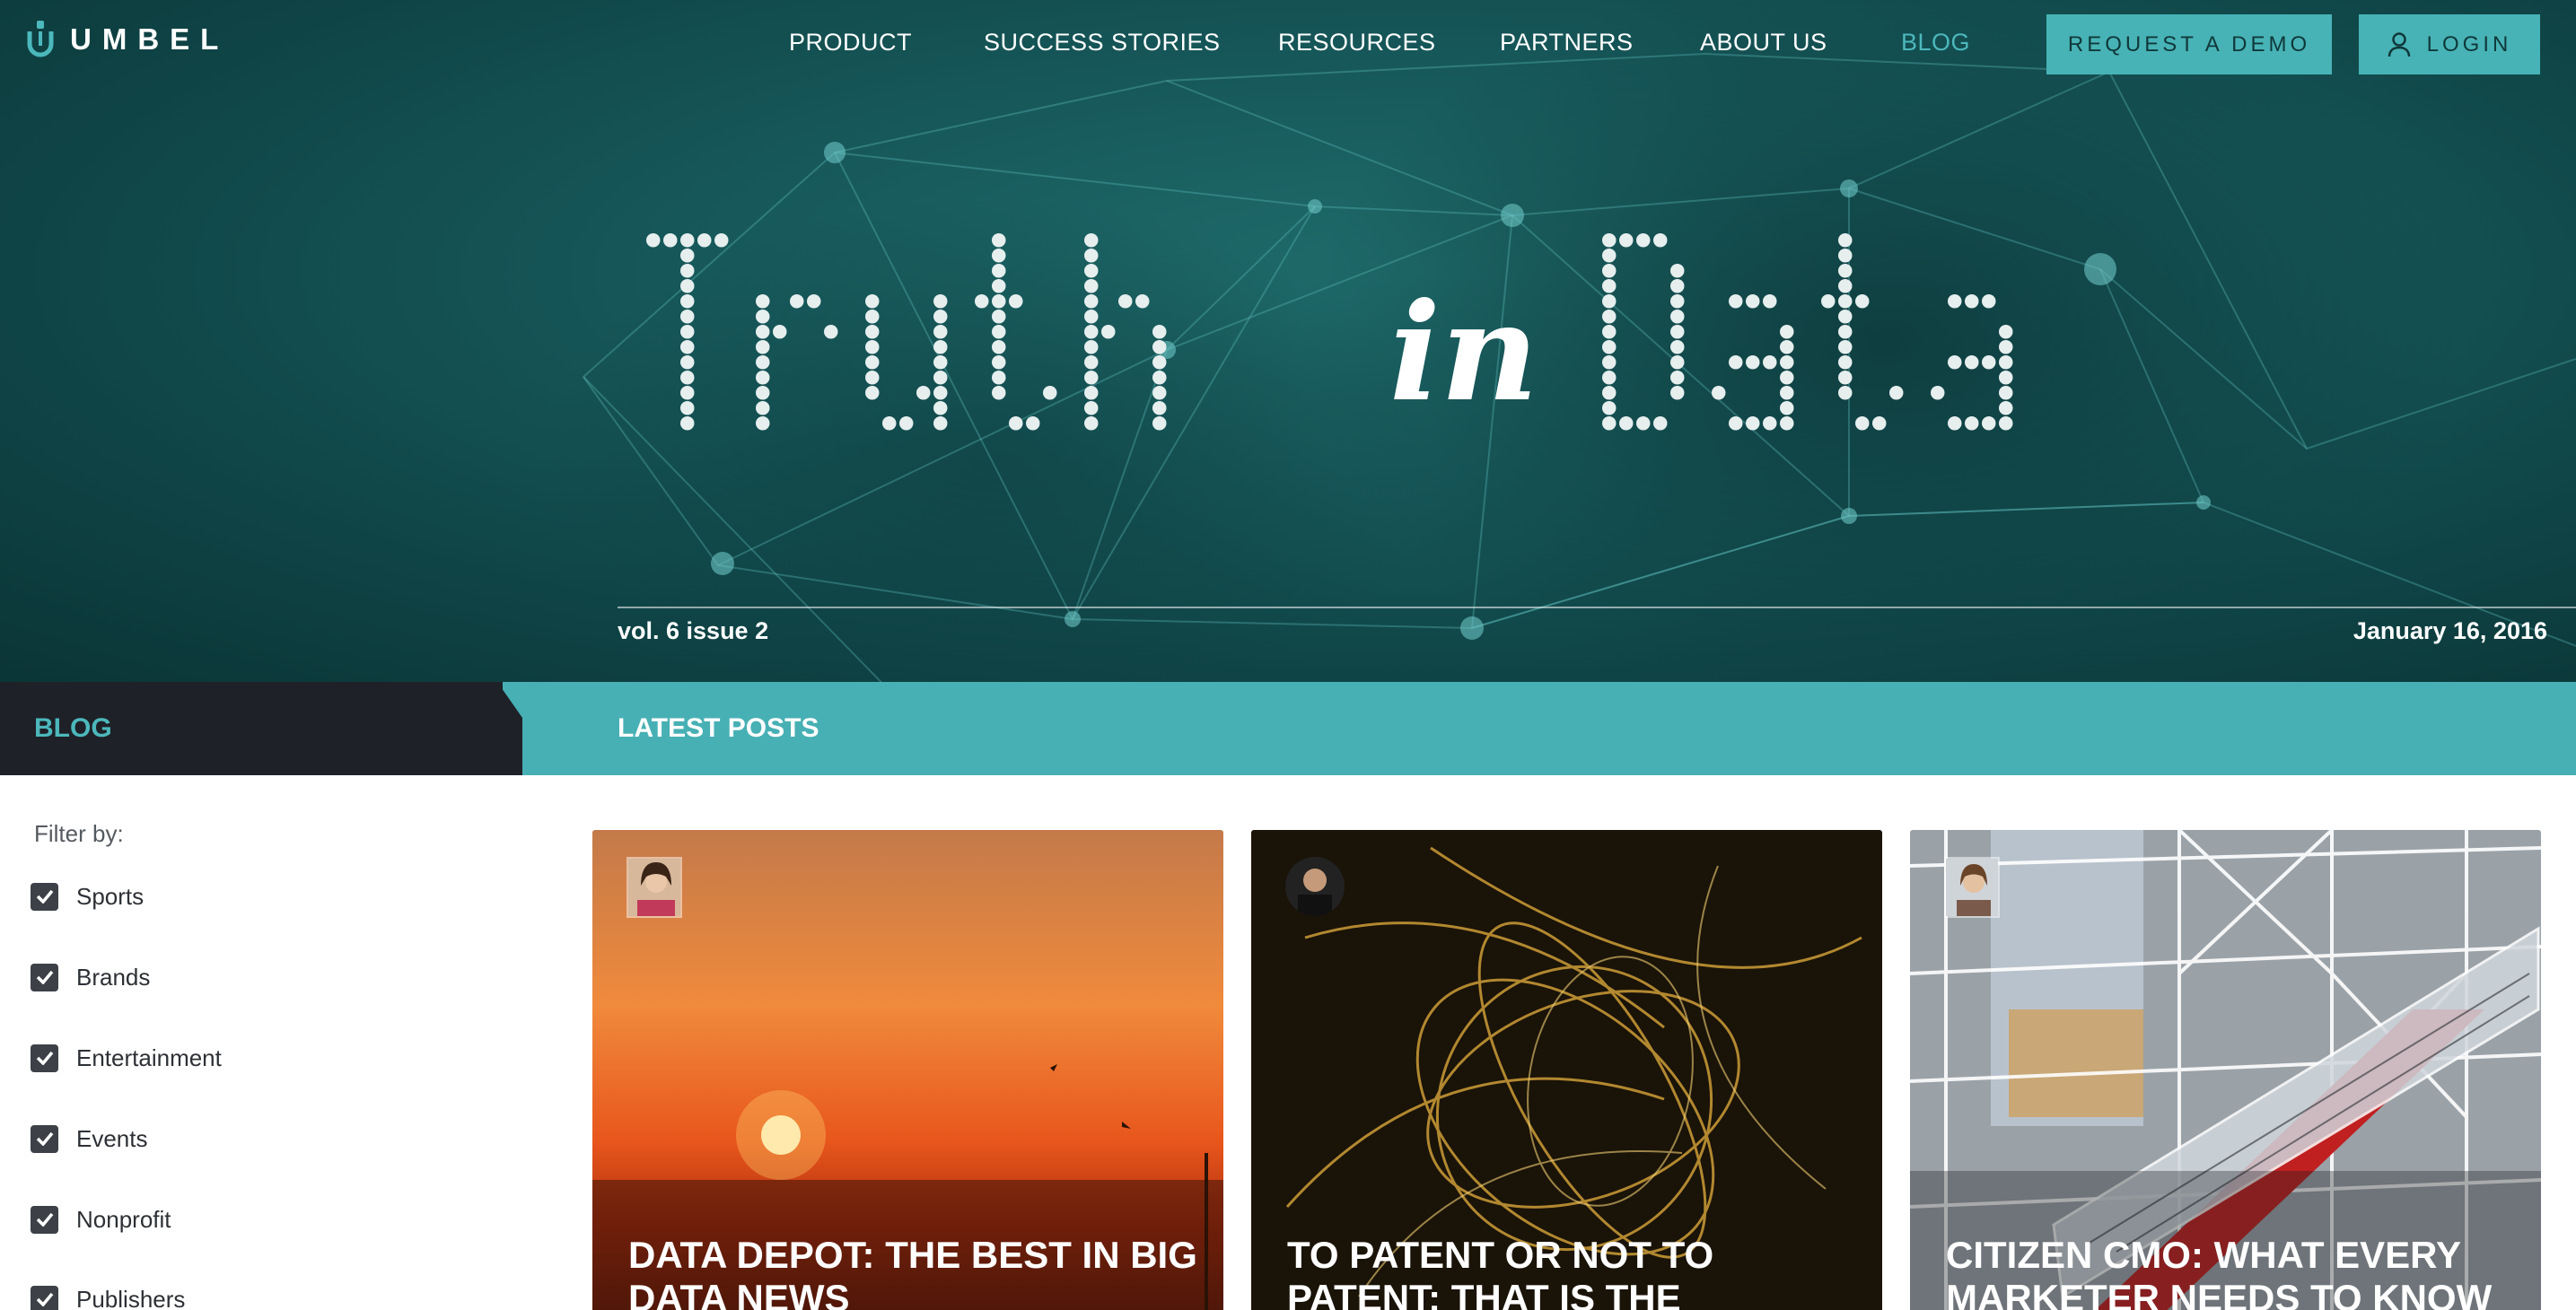  What do you see at coordinates (1102, 44) in the screenshot?
I see `nav-link-success-stories: SUCCESS STORIES` at bounding box center [1102, 44].